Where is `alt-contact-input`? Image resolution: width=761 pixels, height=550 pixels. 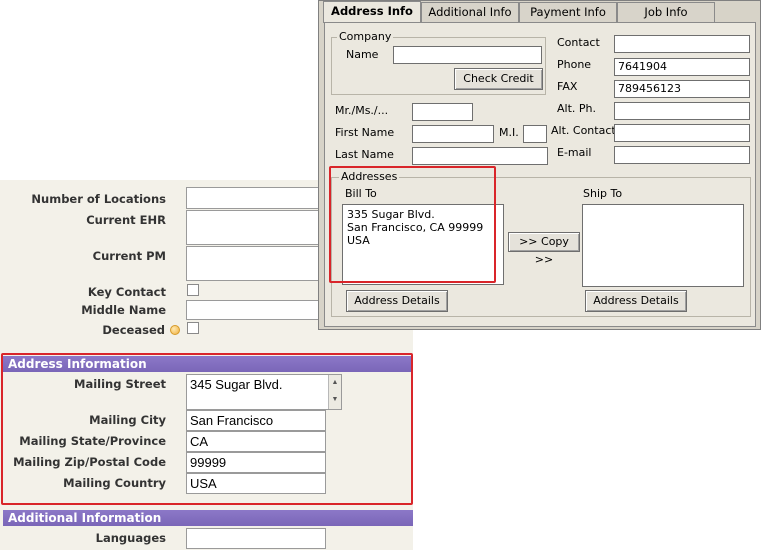 alt-contact-input is located at coordinates (682, 133).